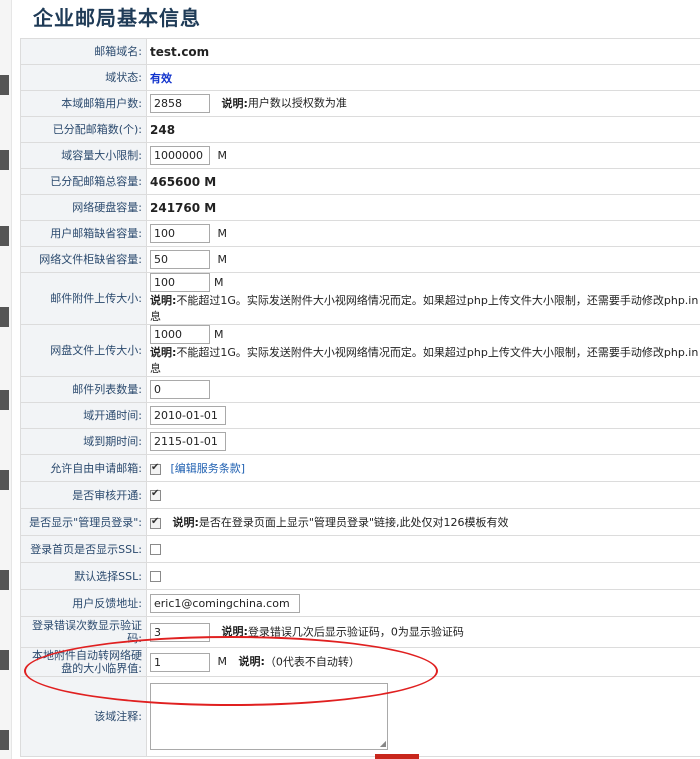  Describe the element at coordinates (183, 207) in the screenshot. I see `netdisk-capacity-value: 241760 M` at that location.